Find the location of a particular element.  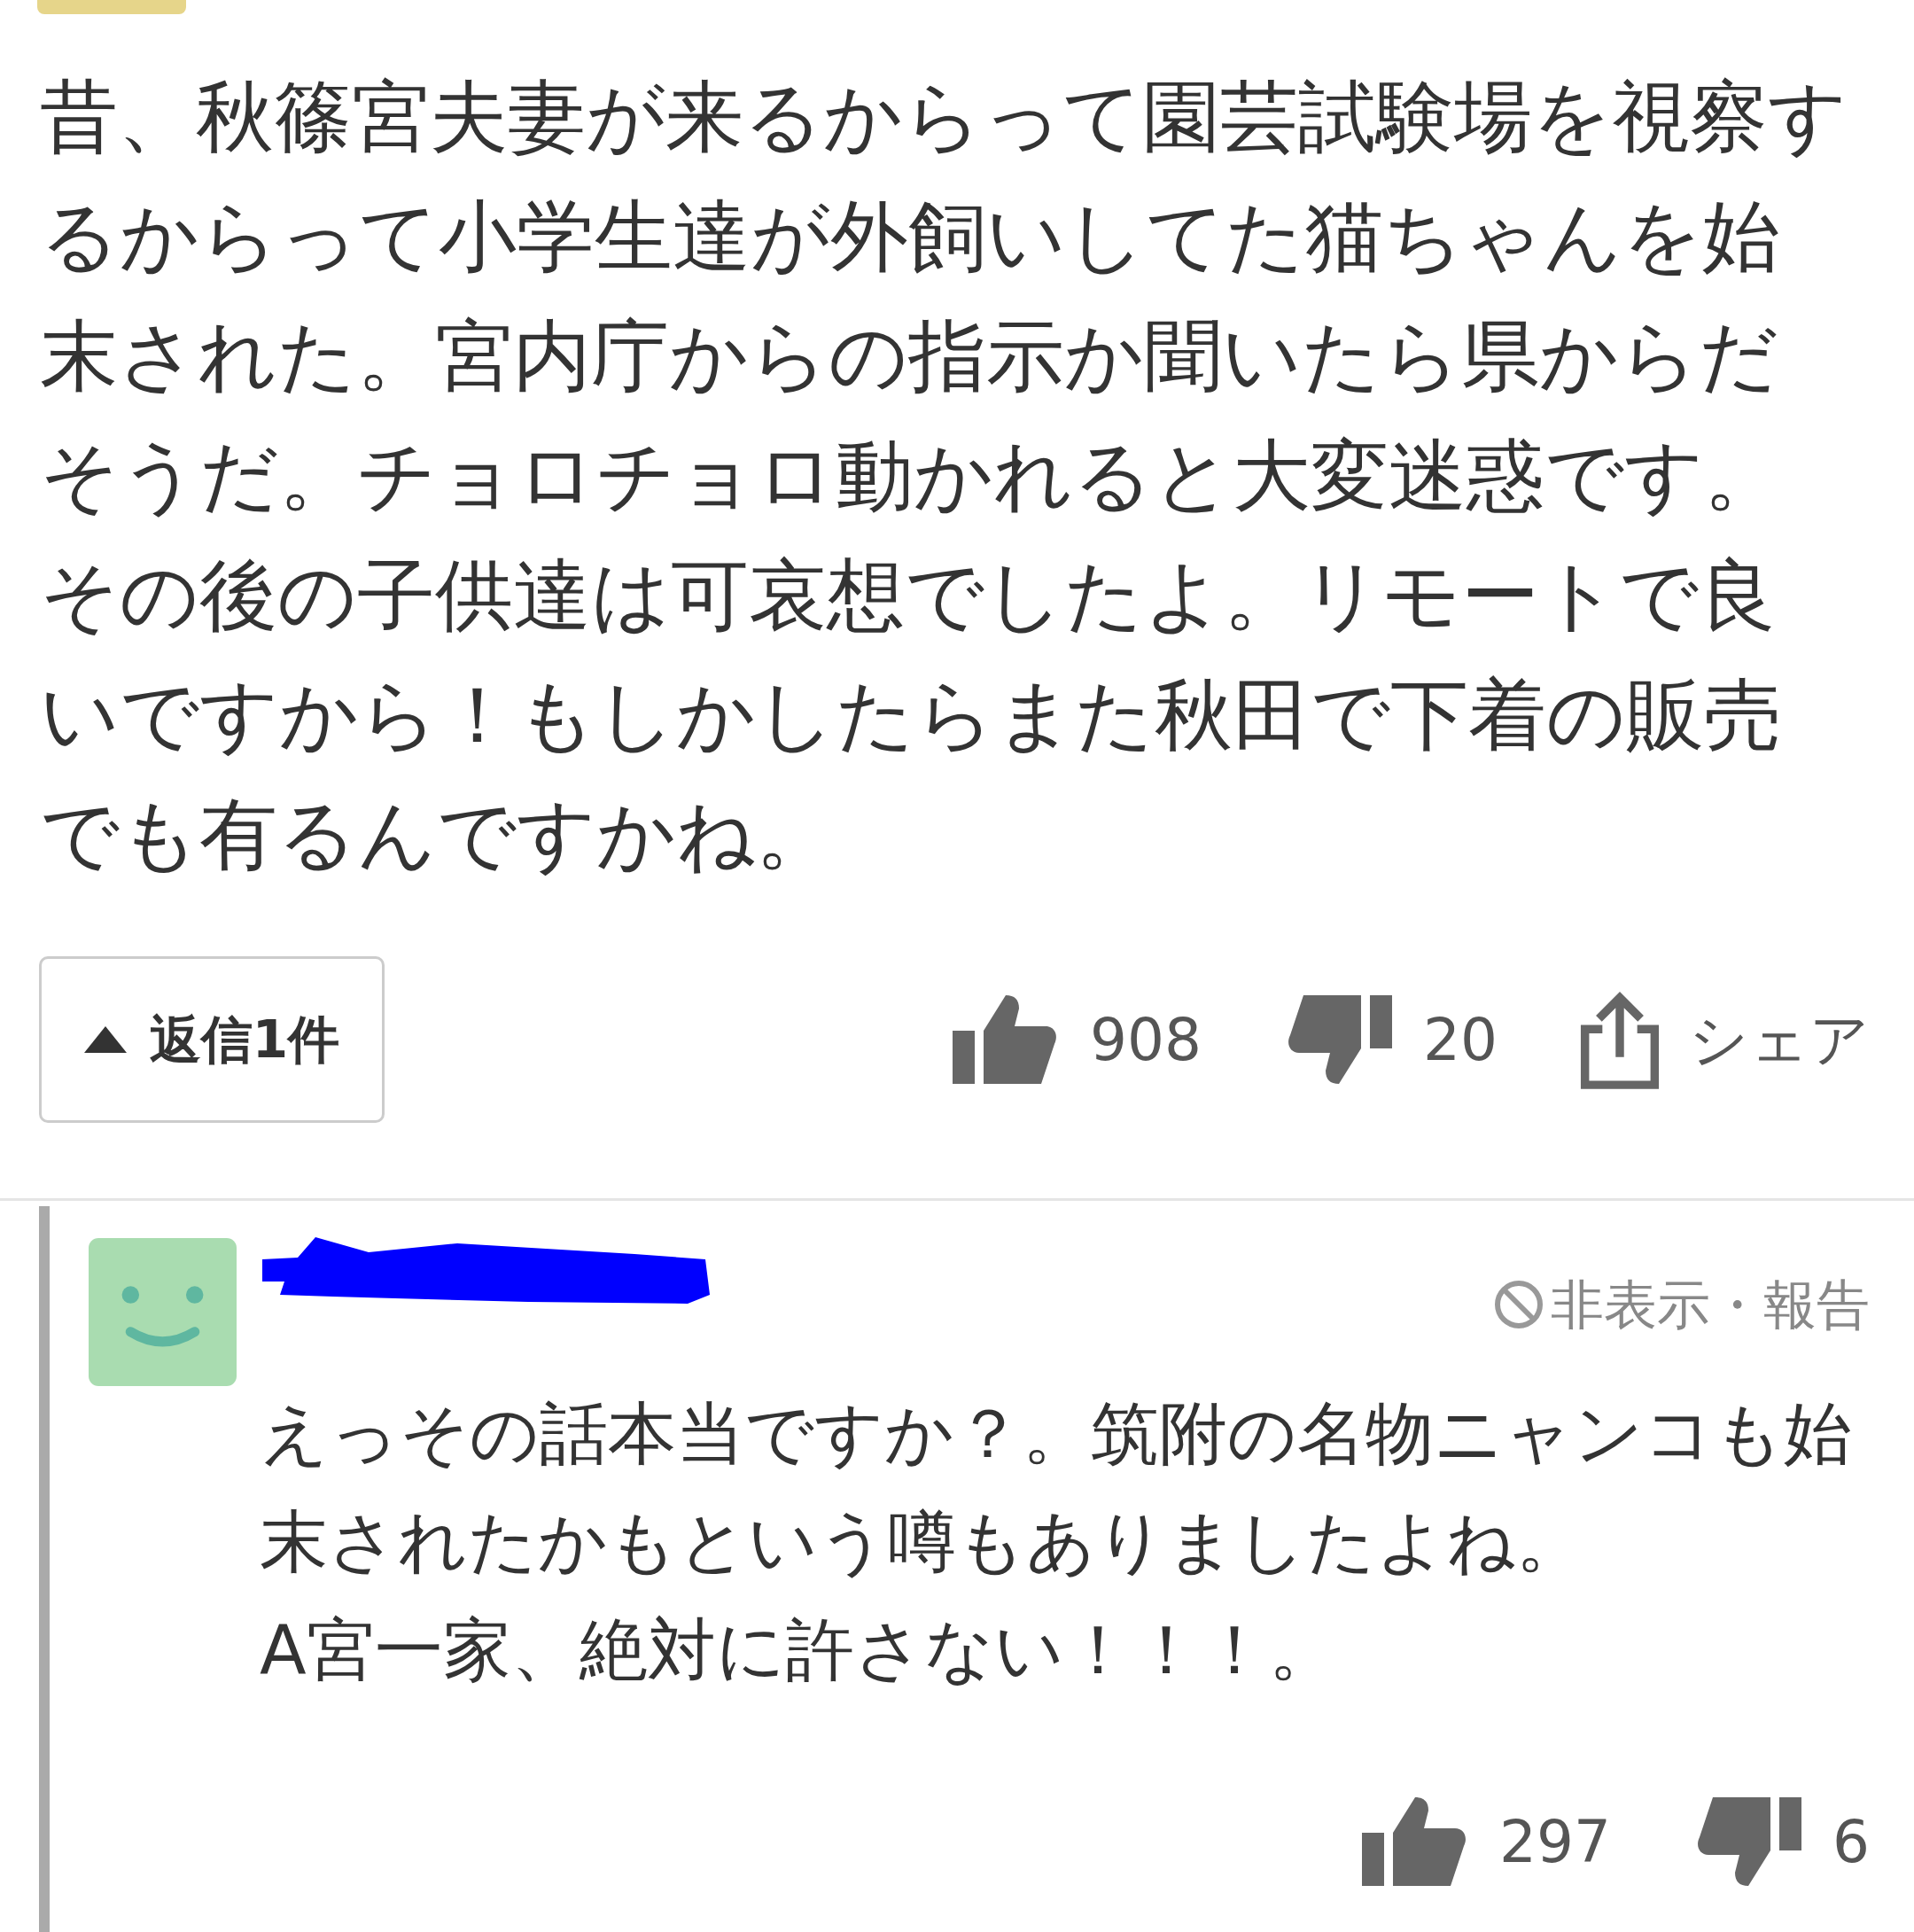

dislike-count: 20 is located at coordinates (1460, 1040).